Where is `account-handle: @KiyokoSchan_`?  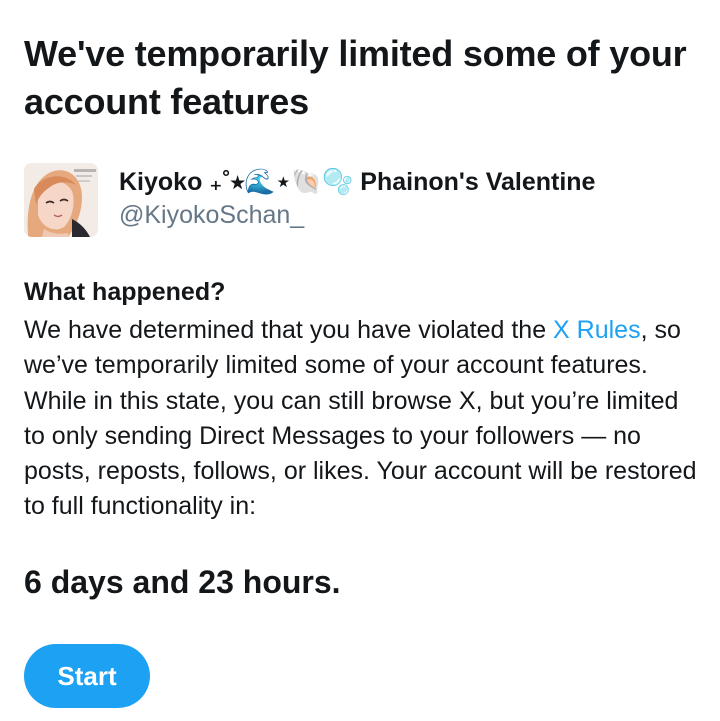 account-handle: @KiyokoSchan_ is located at coordinates (212, 215).